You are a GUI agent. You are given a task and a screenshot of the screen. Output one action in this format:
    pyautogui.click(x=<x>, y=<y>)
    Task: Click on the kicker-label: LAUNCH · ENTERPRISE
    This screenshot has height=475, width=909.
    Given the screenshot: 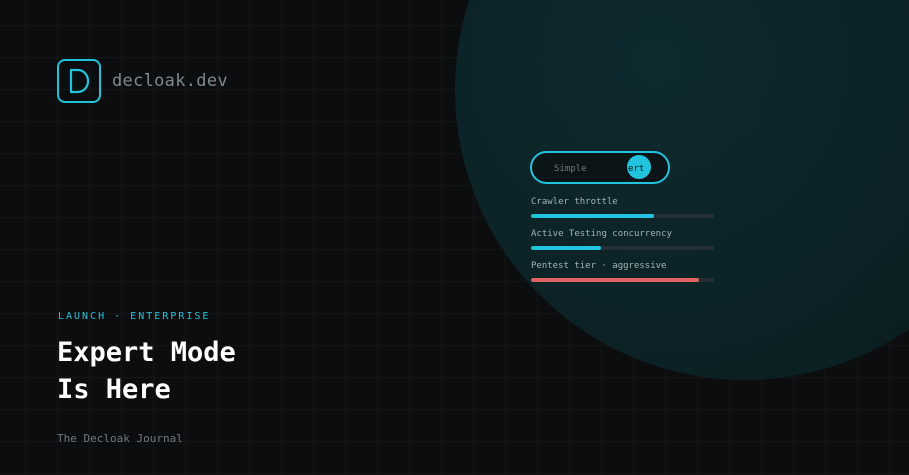 What is the action you would take?
    pyautogui.click(x=134, y=316)
    